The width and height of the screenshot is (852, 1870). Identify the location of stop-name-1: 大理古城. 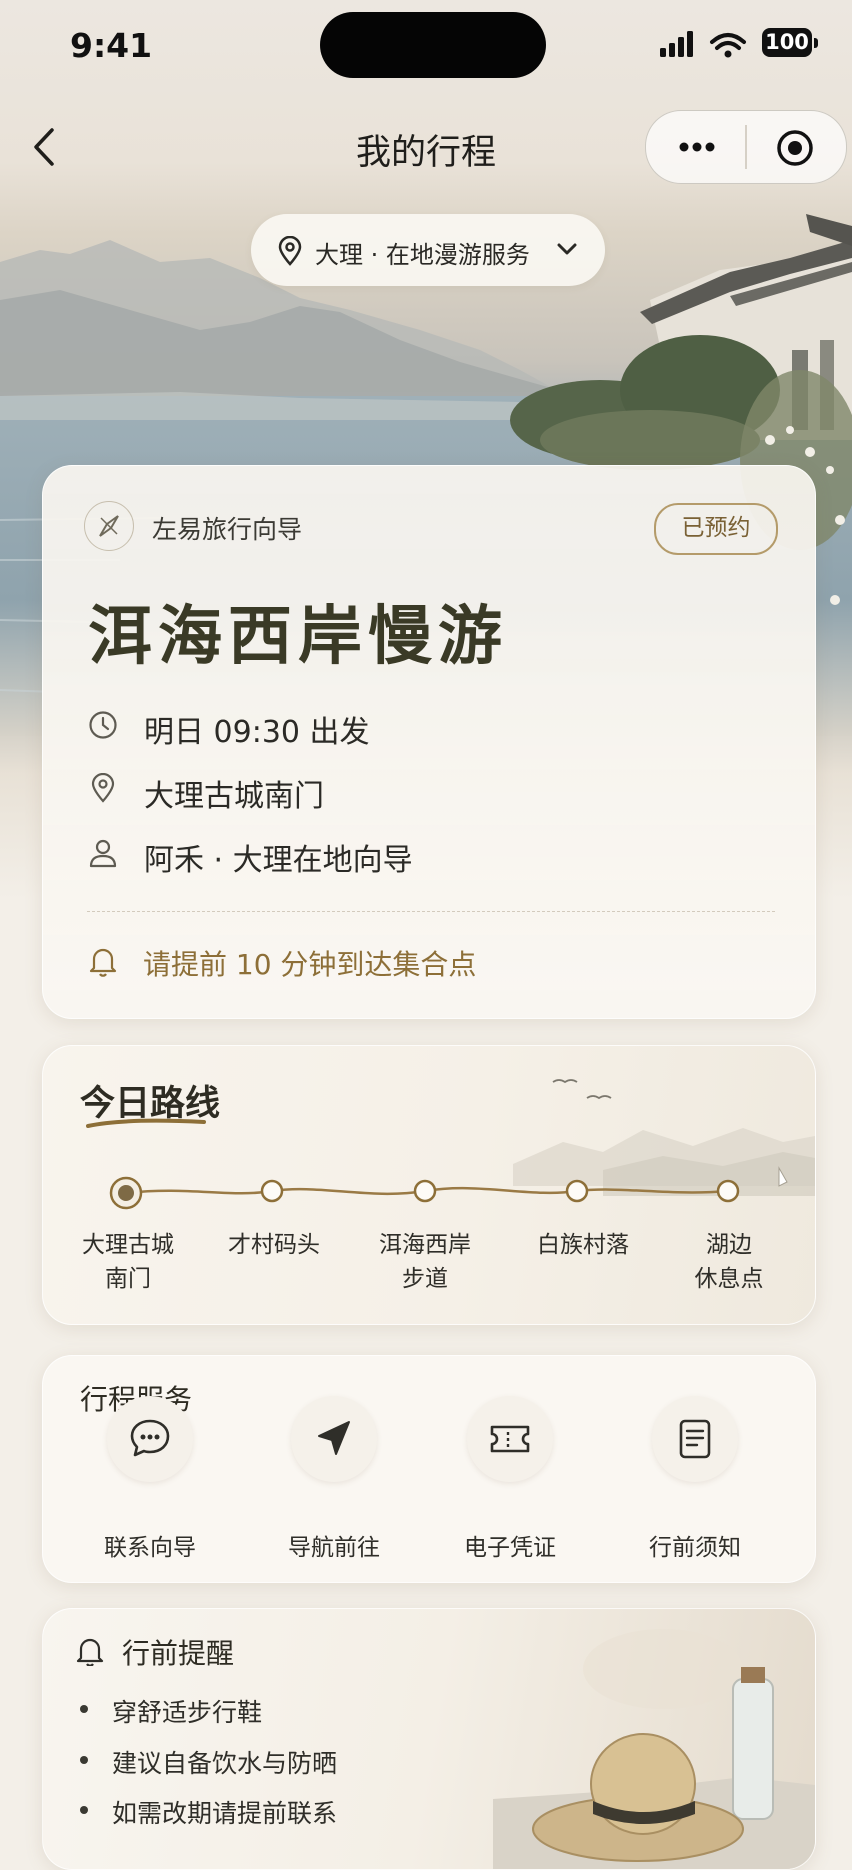
(128, 1245).